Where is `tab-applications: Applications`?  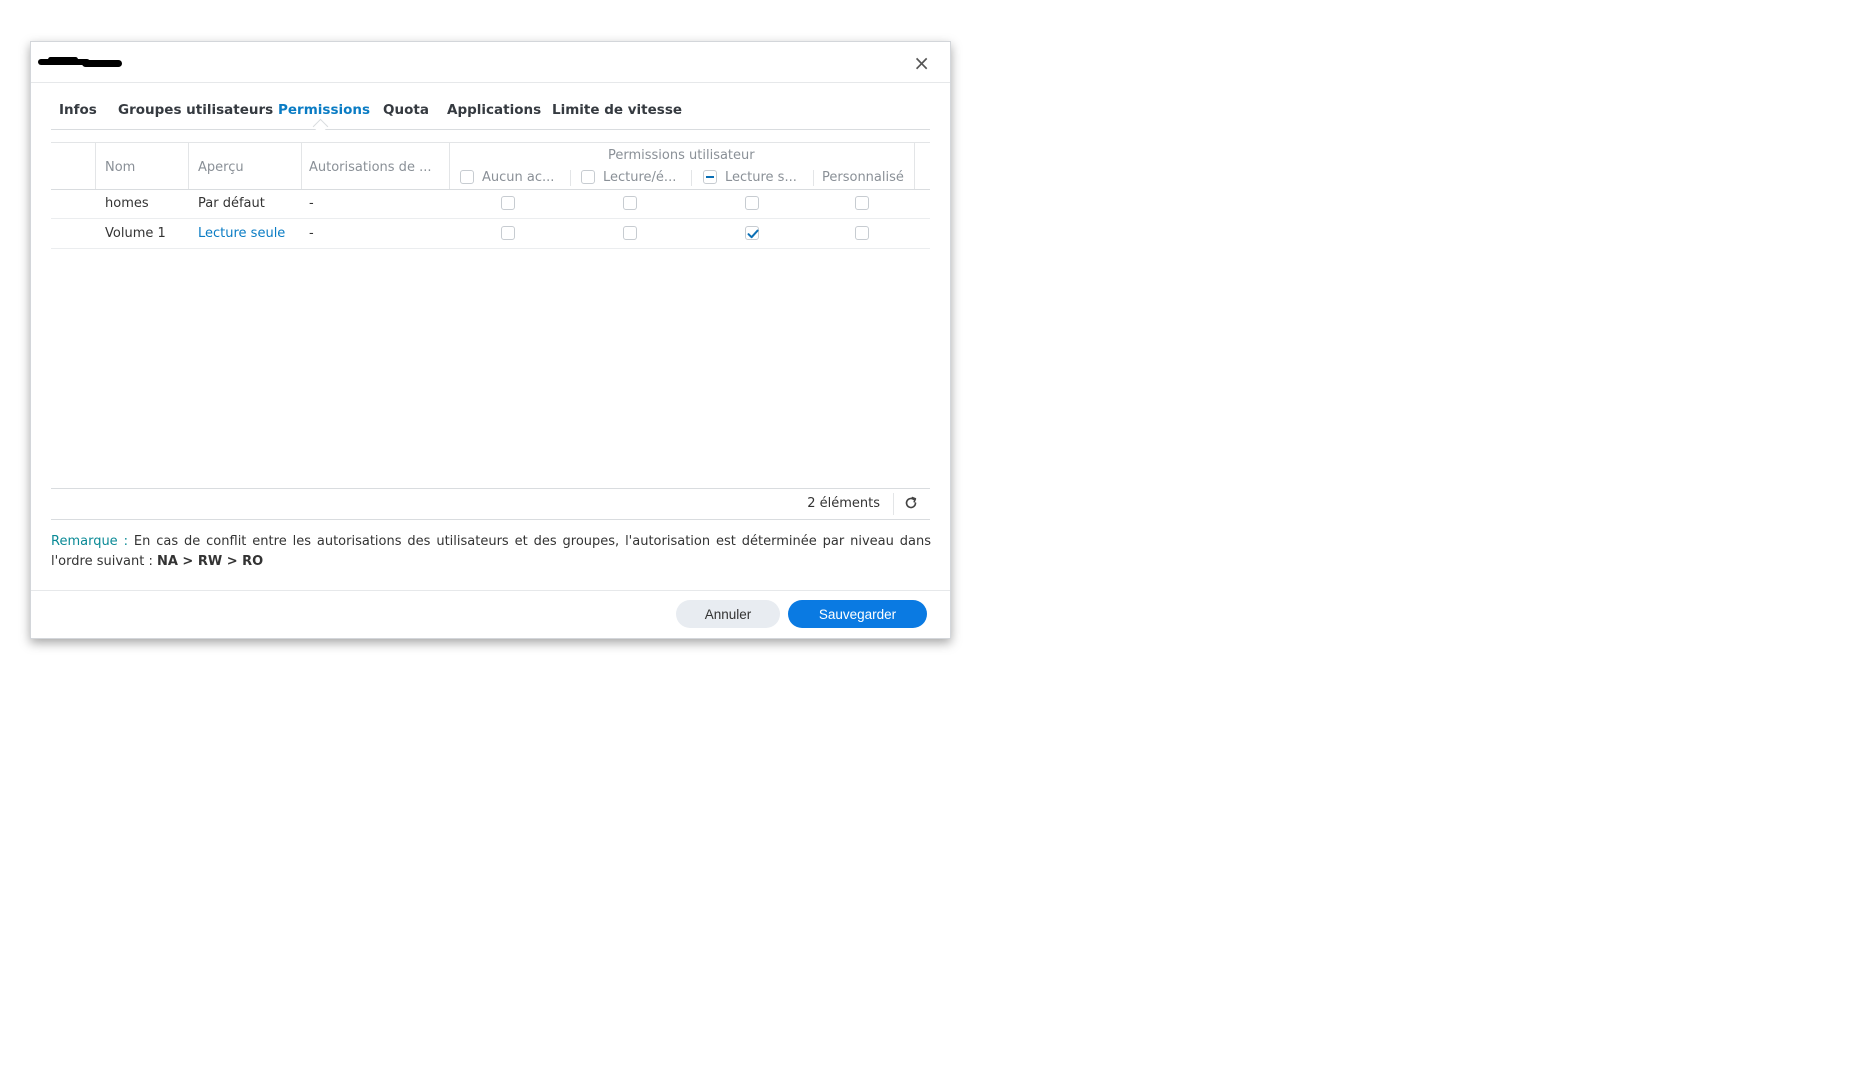 tab-applications: Applications is located at coordinates (494, 110).